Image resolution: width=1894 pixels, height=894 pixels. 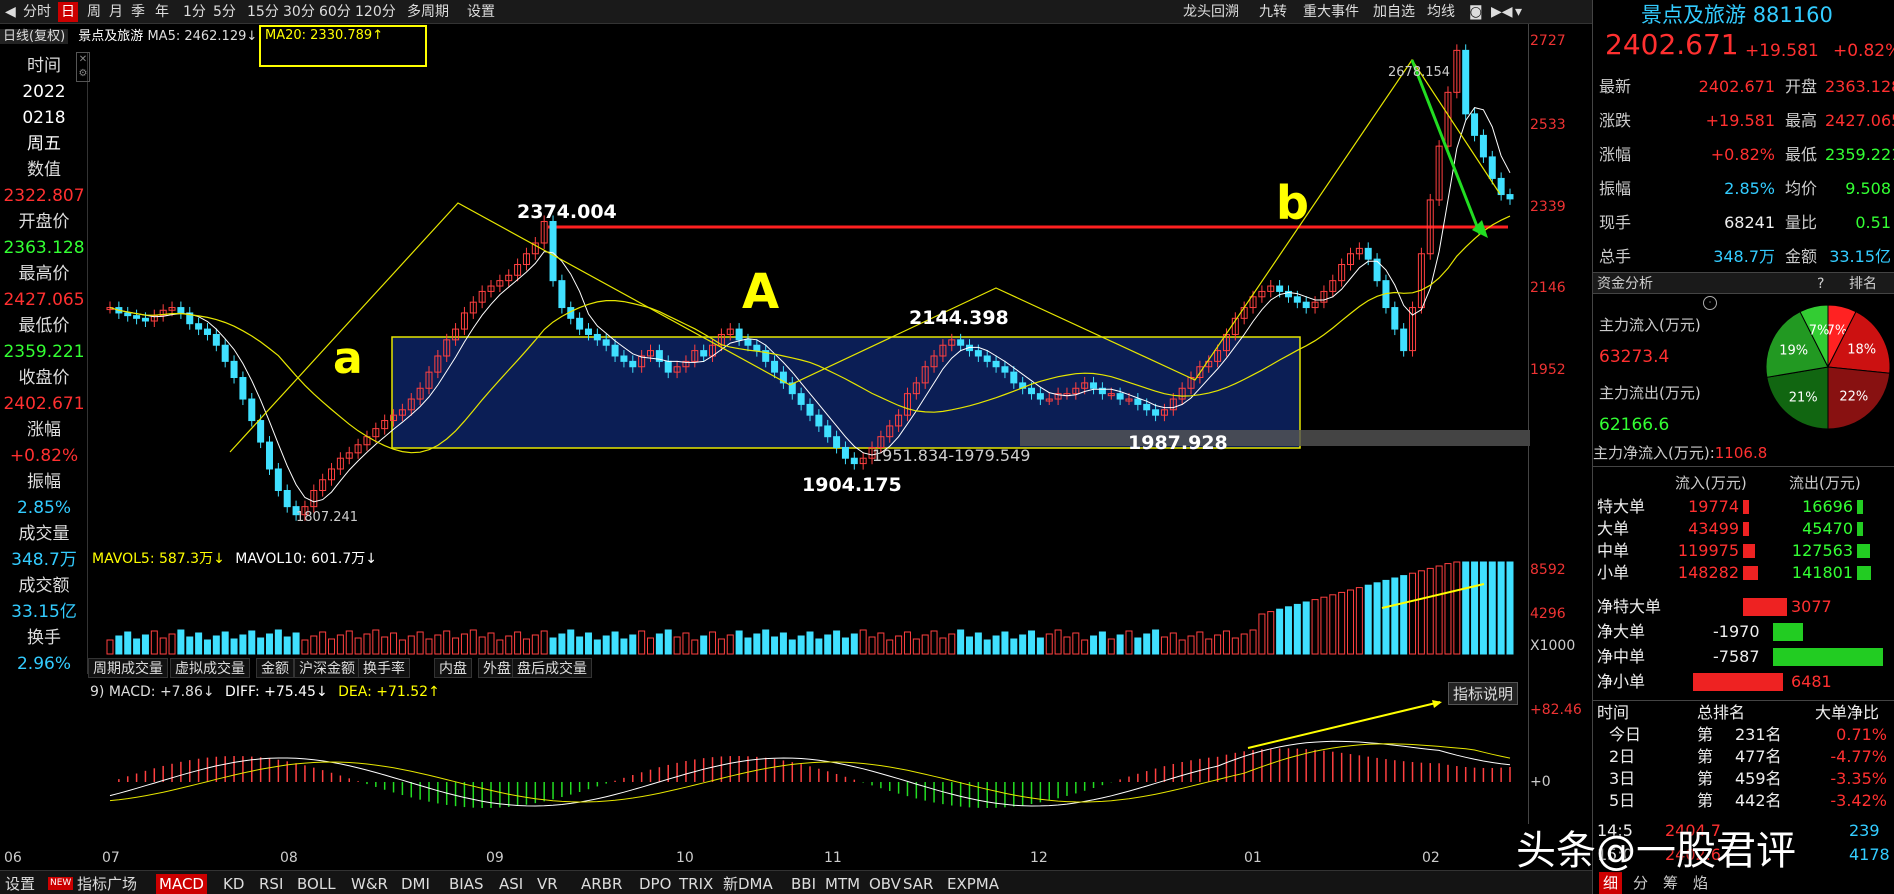 What do you see at coordinates (34, 36) in the screenshot?
I see `period-label: 日线(复权)` at bounding box center [34, 36].